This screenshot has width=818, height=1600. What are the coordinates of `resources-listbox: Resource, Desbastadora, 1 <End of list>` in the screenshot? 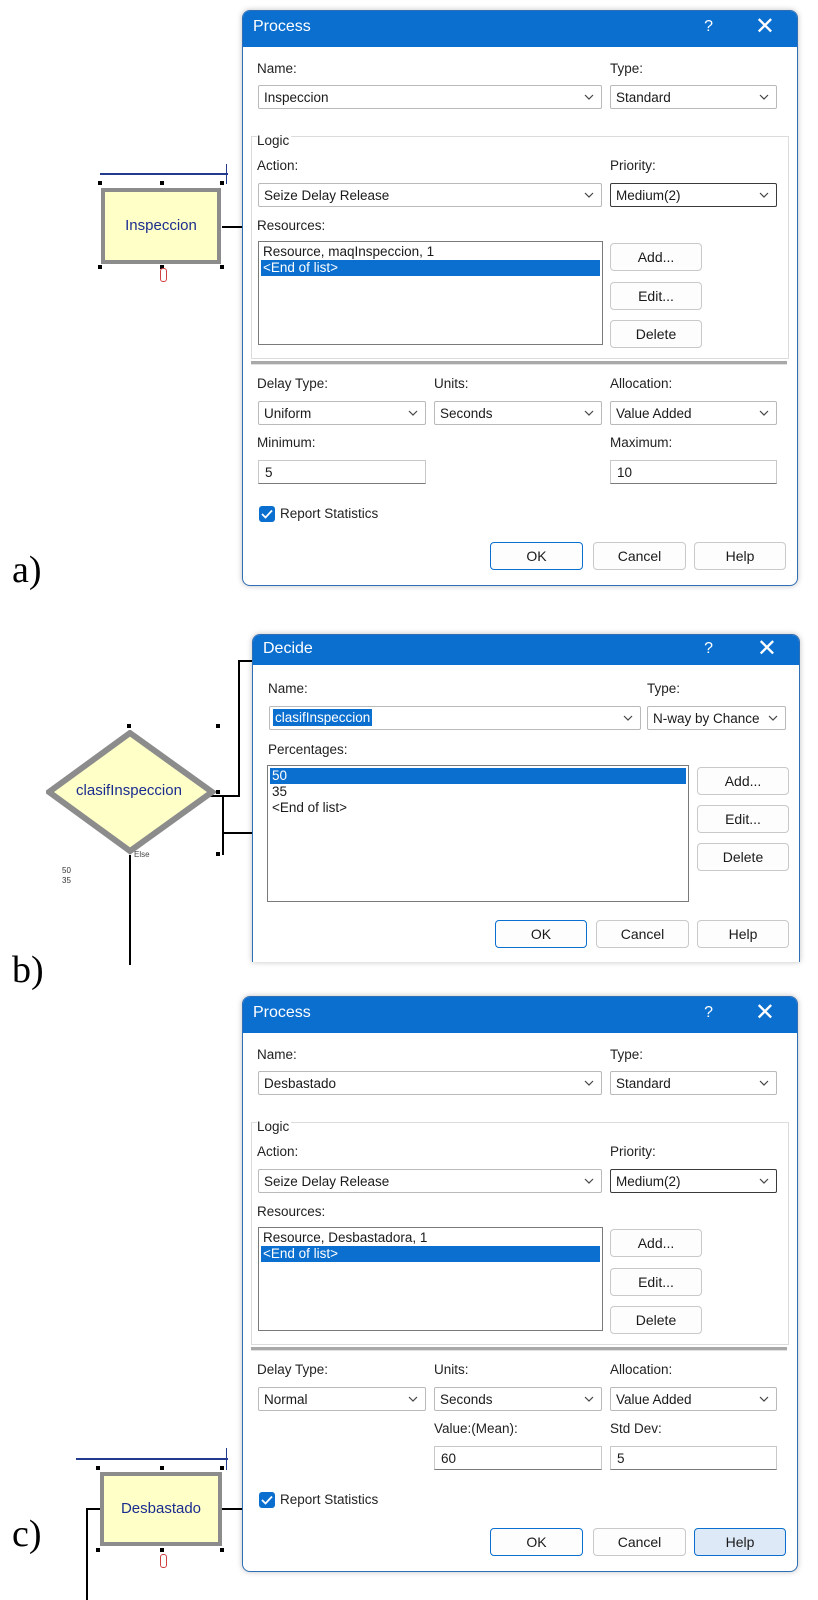 It's located at (430, 1279).